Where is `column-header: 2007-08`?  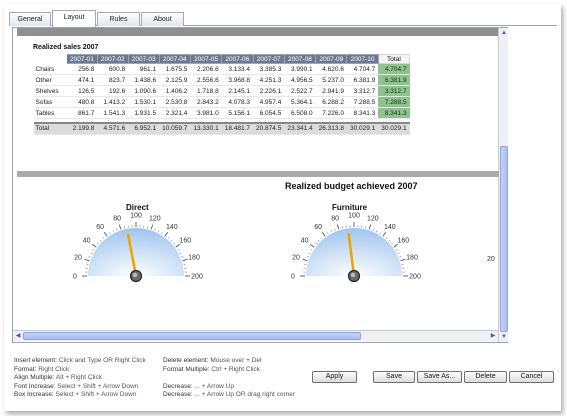 column-header: 2007-08 is located at coordinates (300, 59).